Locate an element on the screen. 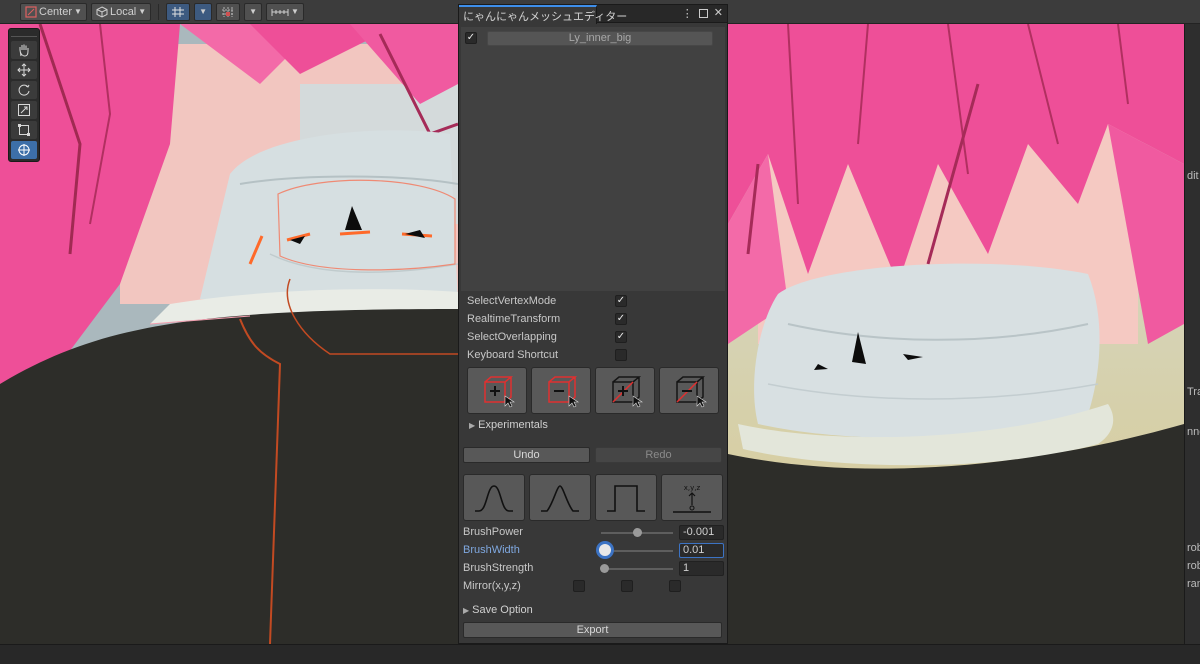 The width and height of the screenshot is (1200, 664). option-label: Keyboard Shortcut is located at coordinates (513, 355).